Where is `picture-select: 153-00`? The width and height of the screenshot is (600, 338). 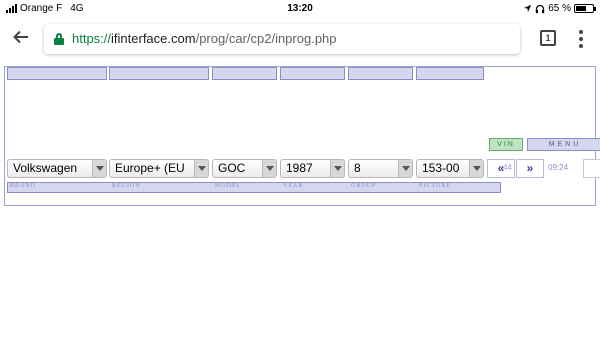
picture-select: 153-00 is located at coordinates (450, 168).